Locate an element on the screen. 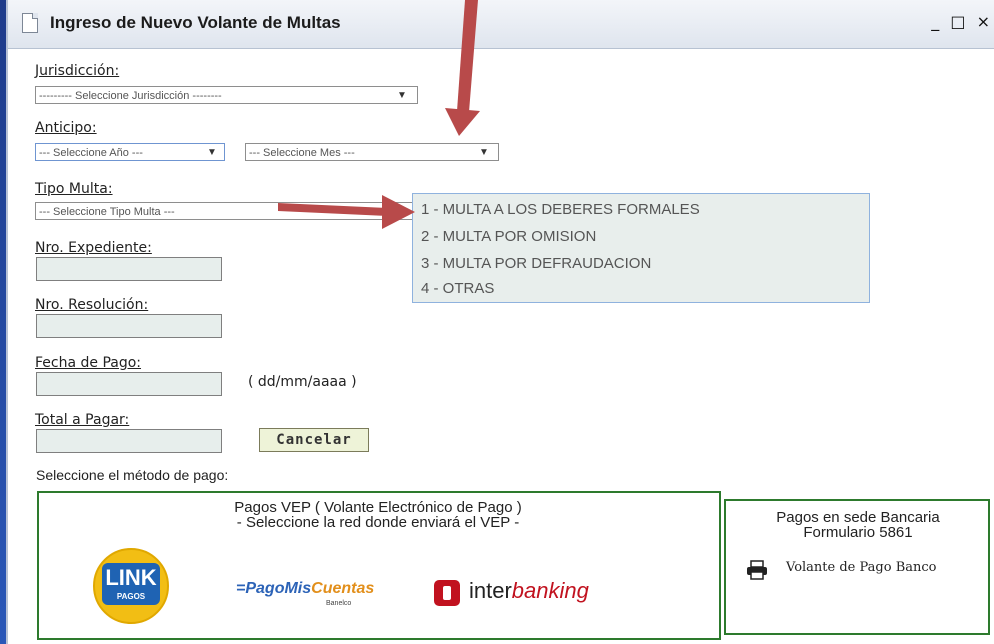 This screenshot has width=994, height=644. arrow-right-head is located at coordinates (398, 212).